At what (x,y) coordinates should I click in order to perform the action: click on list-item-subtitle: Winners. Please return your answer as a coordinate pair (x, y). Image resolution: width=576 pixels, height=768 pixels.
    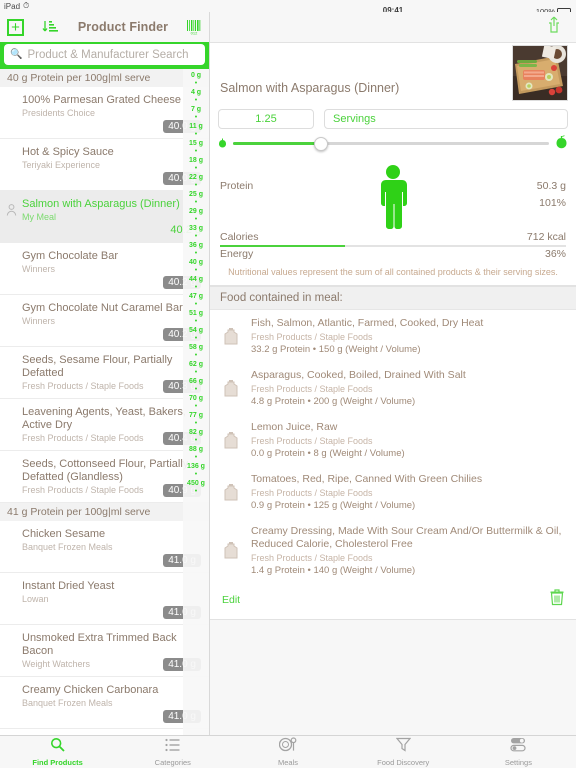
    Looking at the image, I should click on (39, 269).